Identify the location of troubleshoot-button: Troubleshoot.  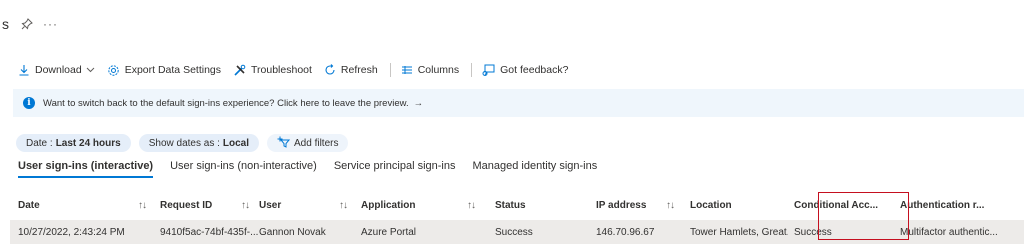
(272, 70).